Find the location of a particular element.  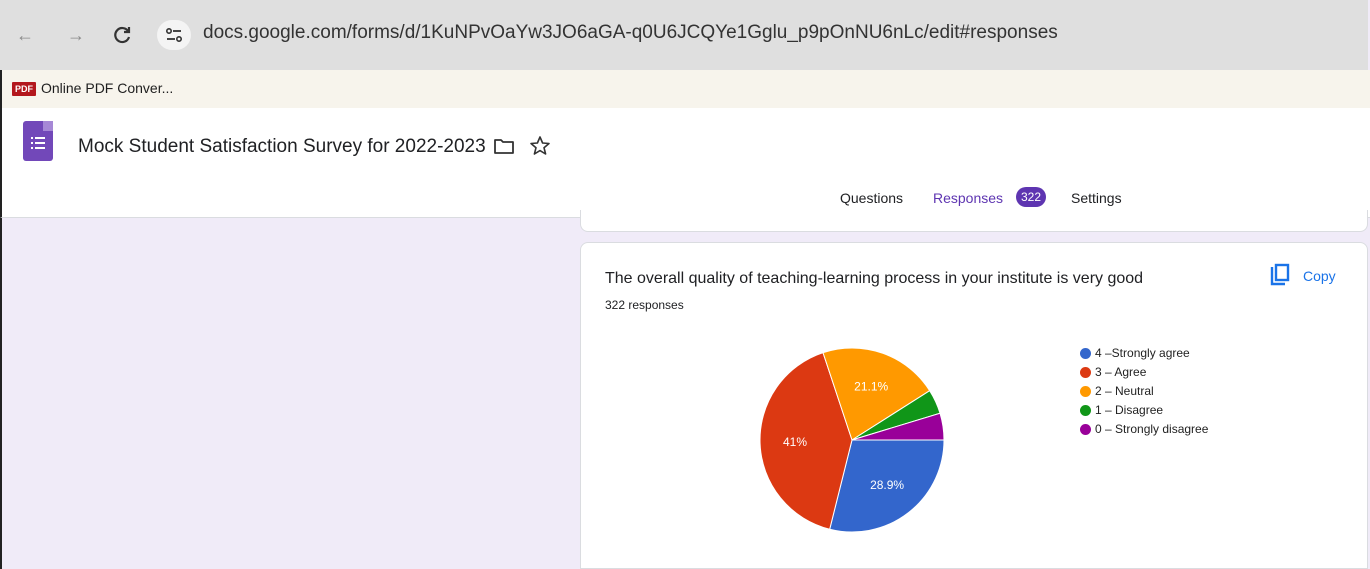

tab-responses: Responses is located at coordinates (968, 198).